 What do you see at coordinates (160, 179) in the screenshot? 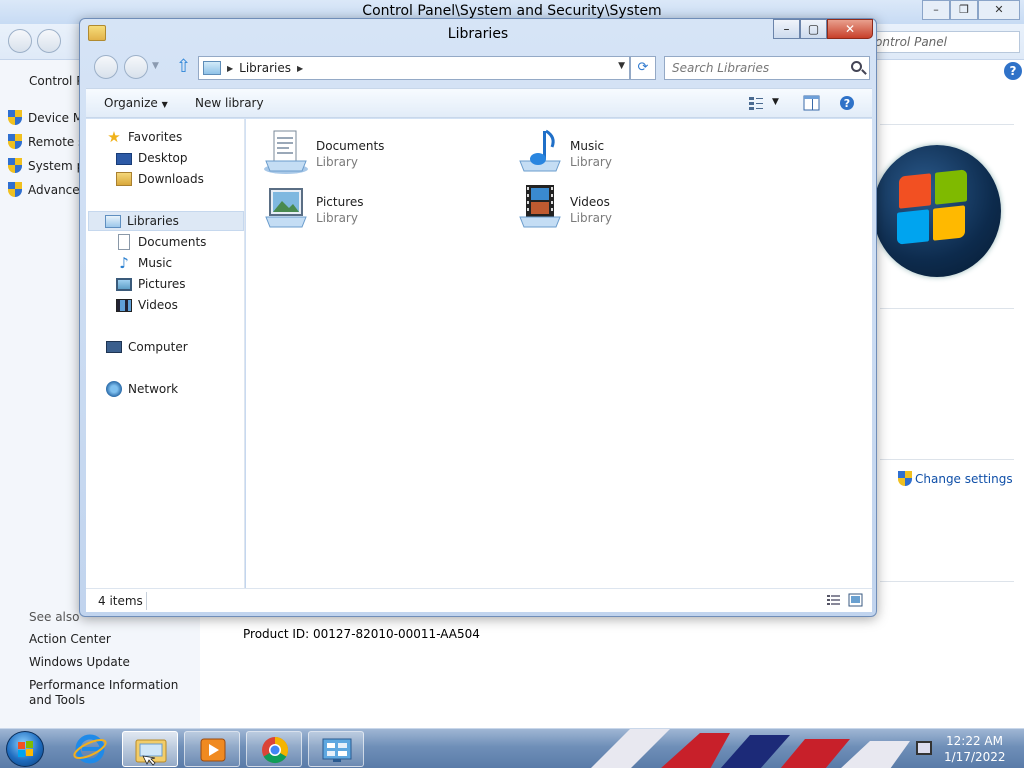
I see `nav-downloads: Downloads` at bounding box center [160, 179].